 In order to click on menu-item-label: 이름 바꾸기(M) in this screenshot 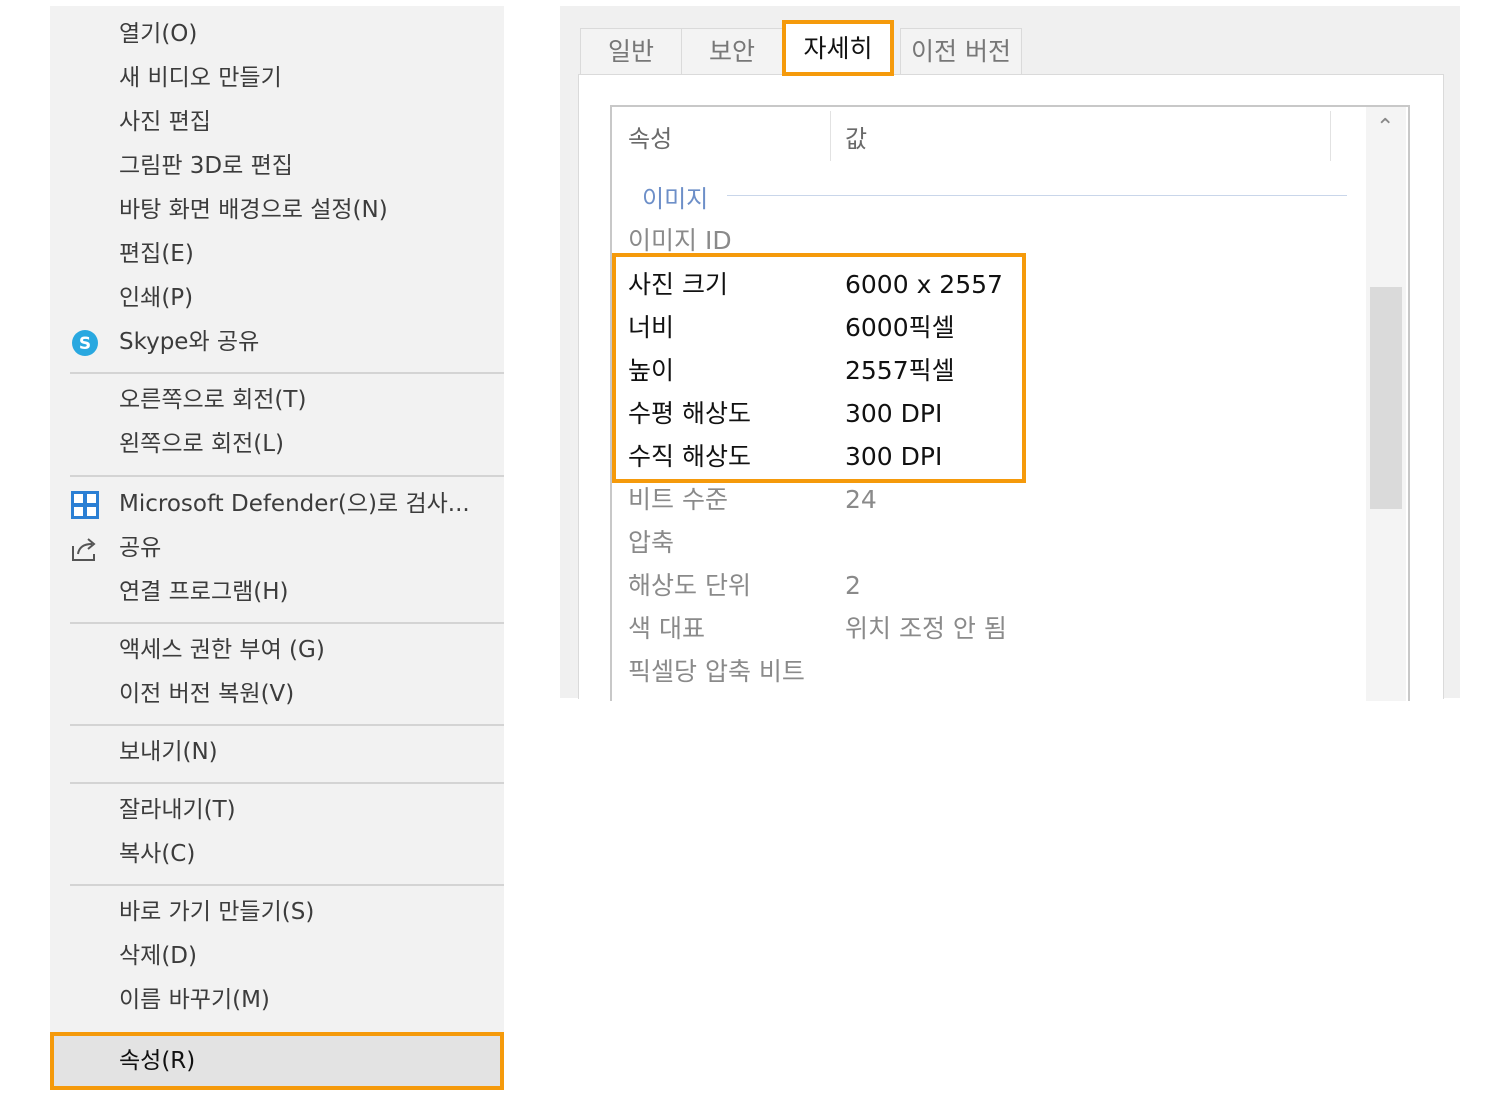, I will do `click(194, 1000)`.